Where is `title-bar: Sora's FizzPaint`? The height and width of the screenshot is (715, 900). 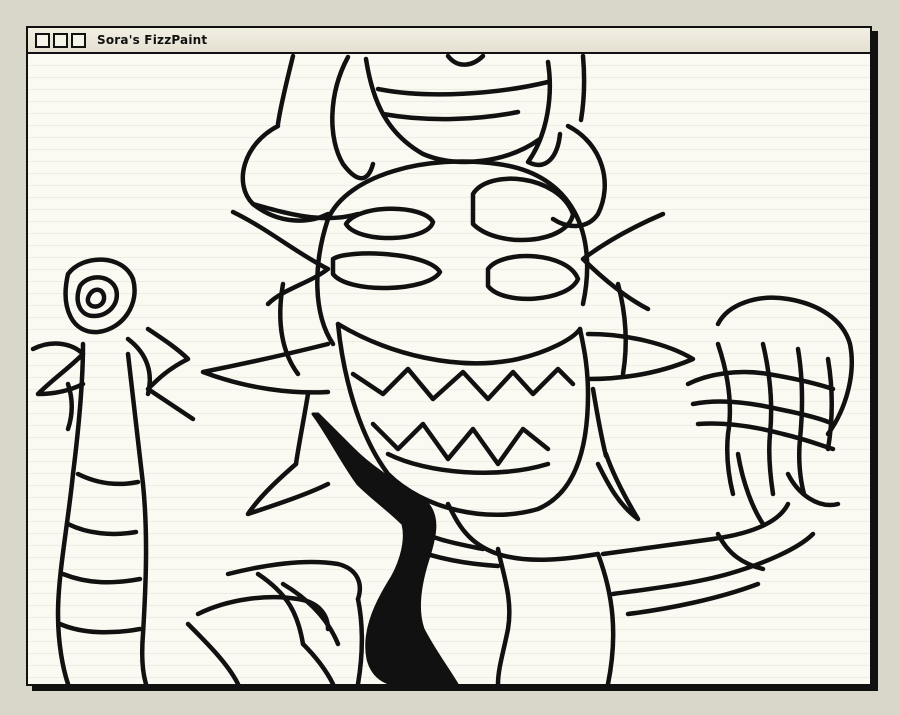 title-bar: Sora's FizzPaint is located at coordinates (449, 41).